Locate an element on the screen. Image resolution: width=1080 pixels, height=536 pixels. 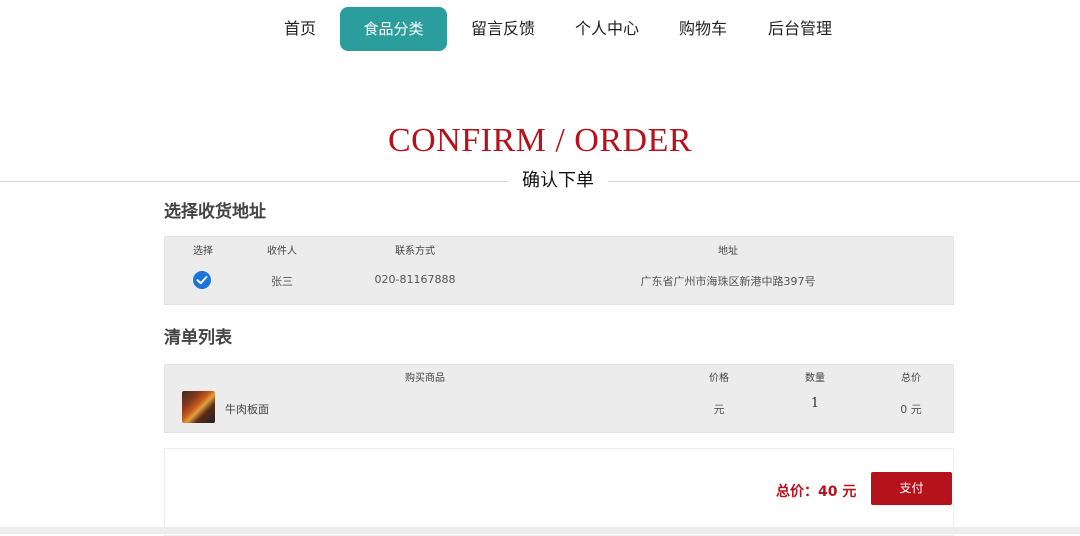
address-phone: 020-81167888 is located at coordinates (415, 279).